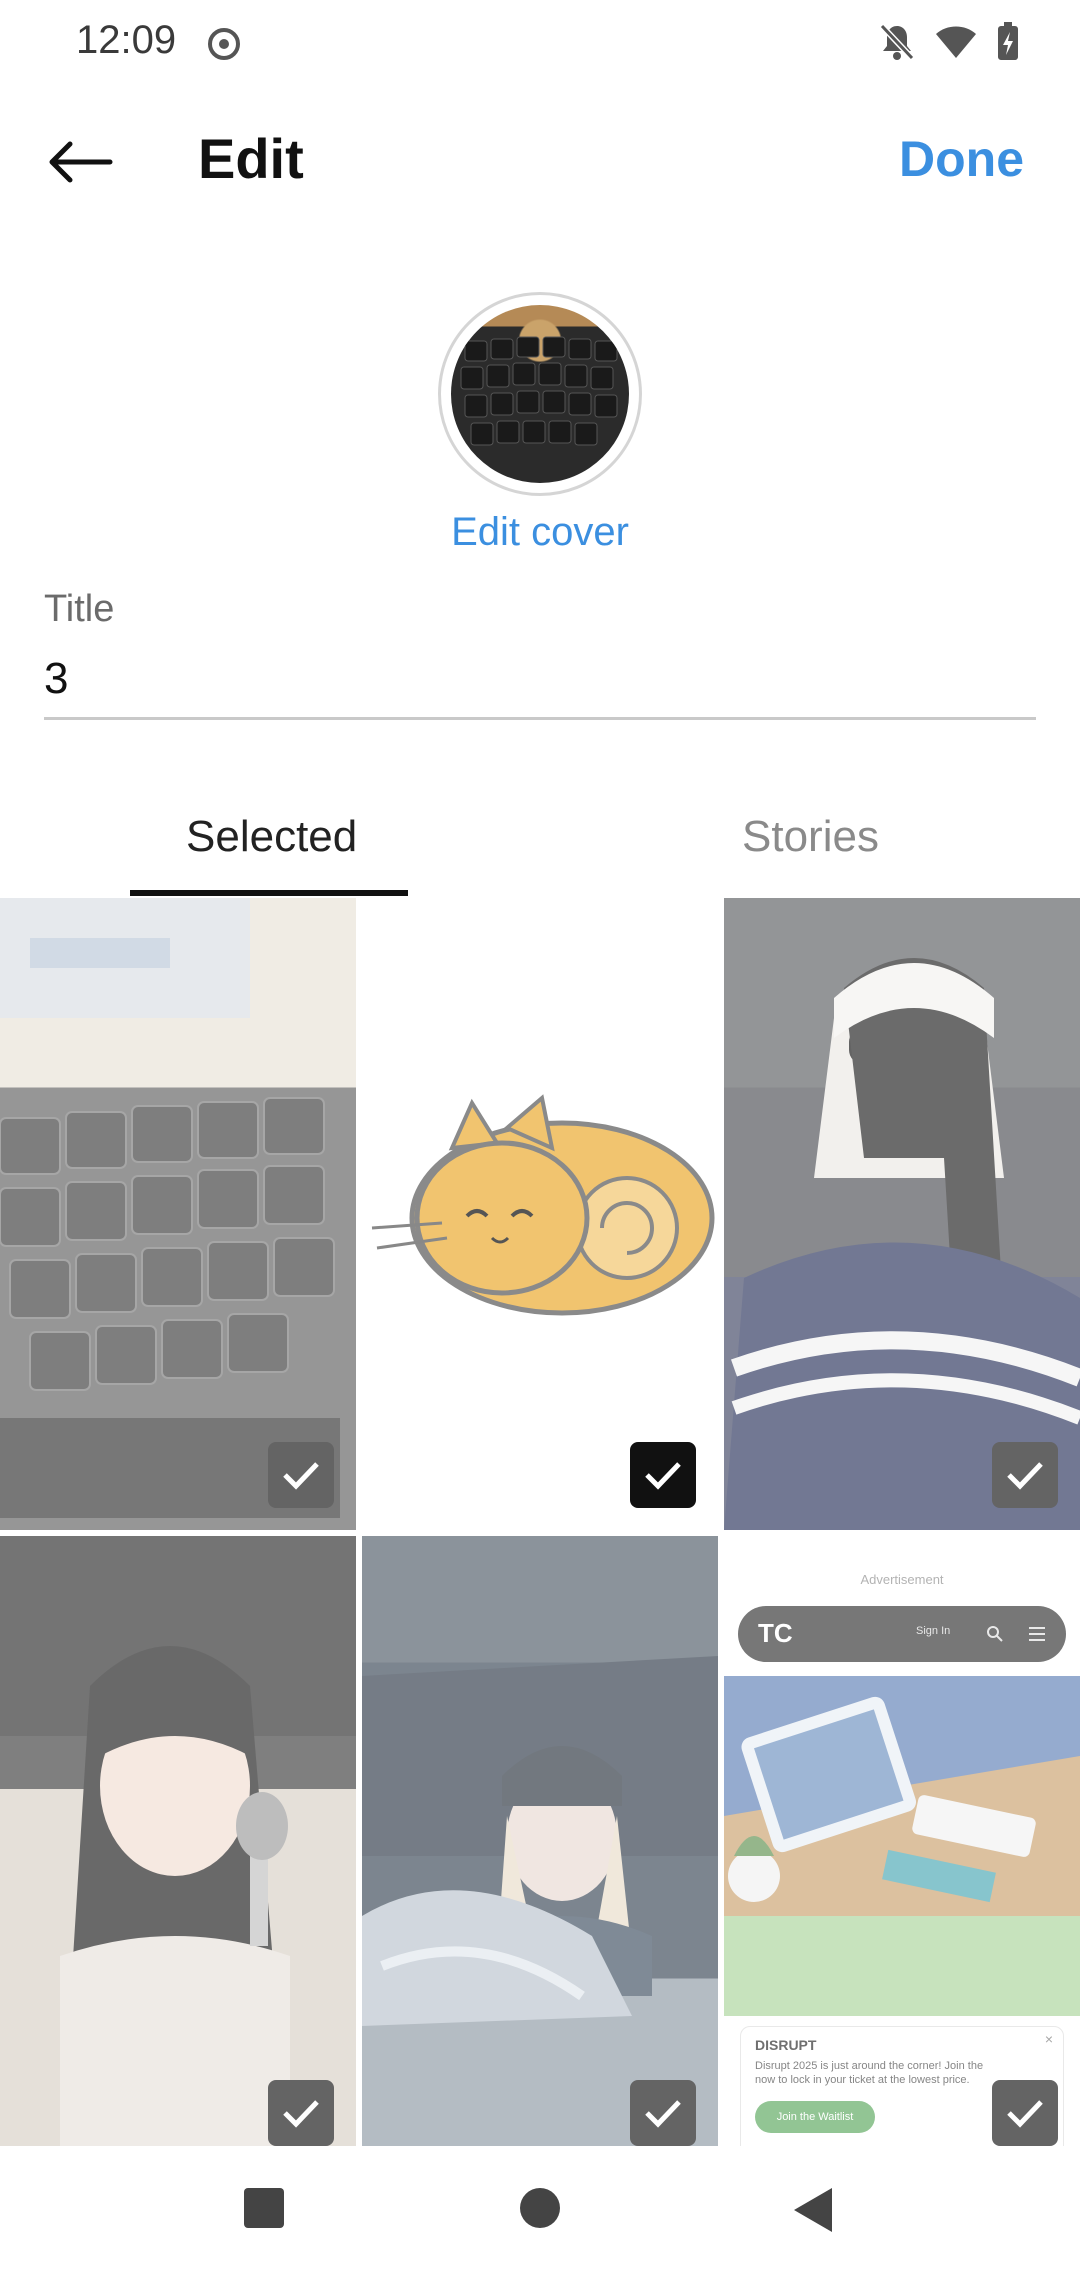 Image resolution: width=1080 pixels, height=2280 pixels. I want to click on menu-icon, so click(1037, 1634).